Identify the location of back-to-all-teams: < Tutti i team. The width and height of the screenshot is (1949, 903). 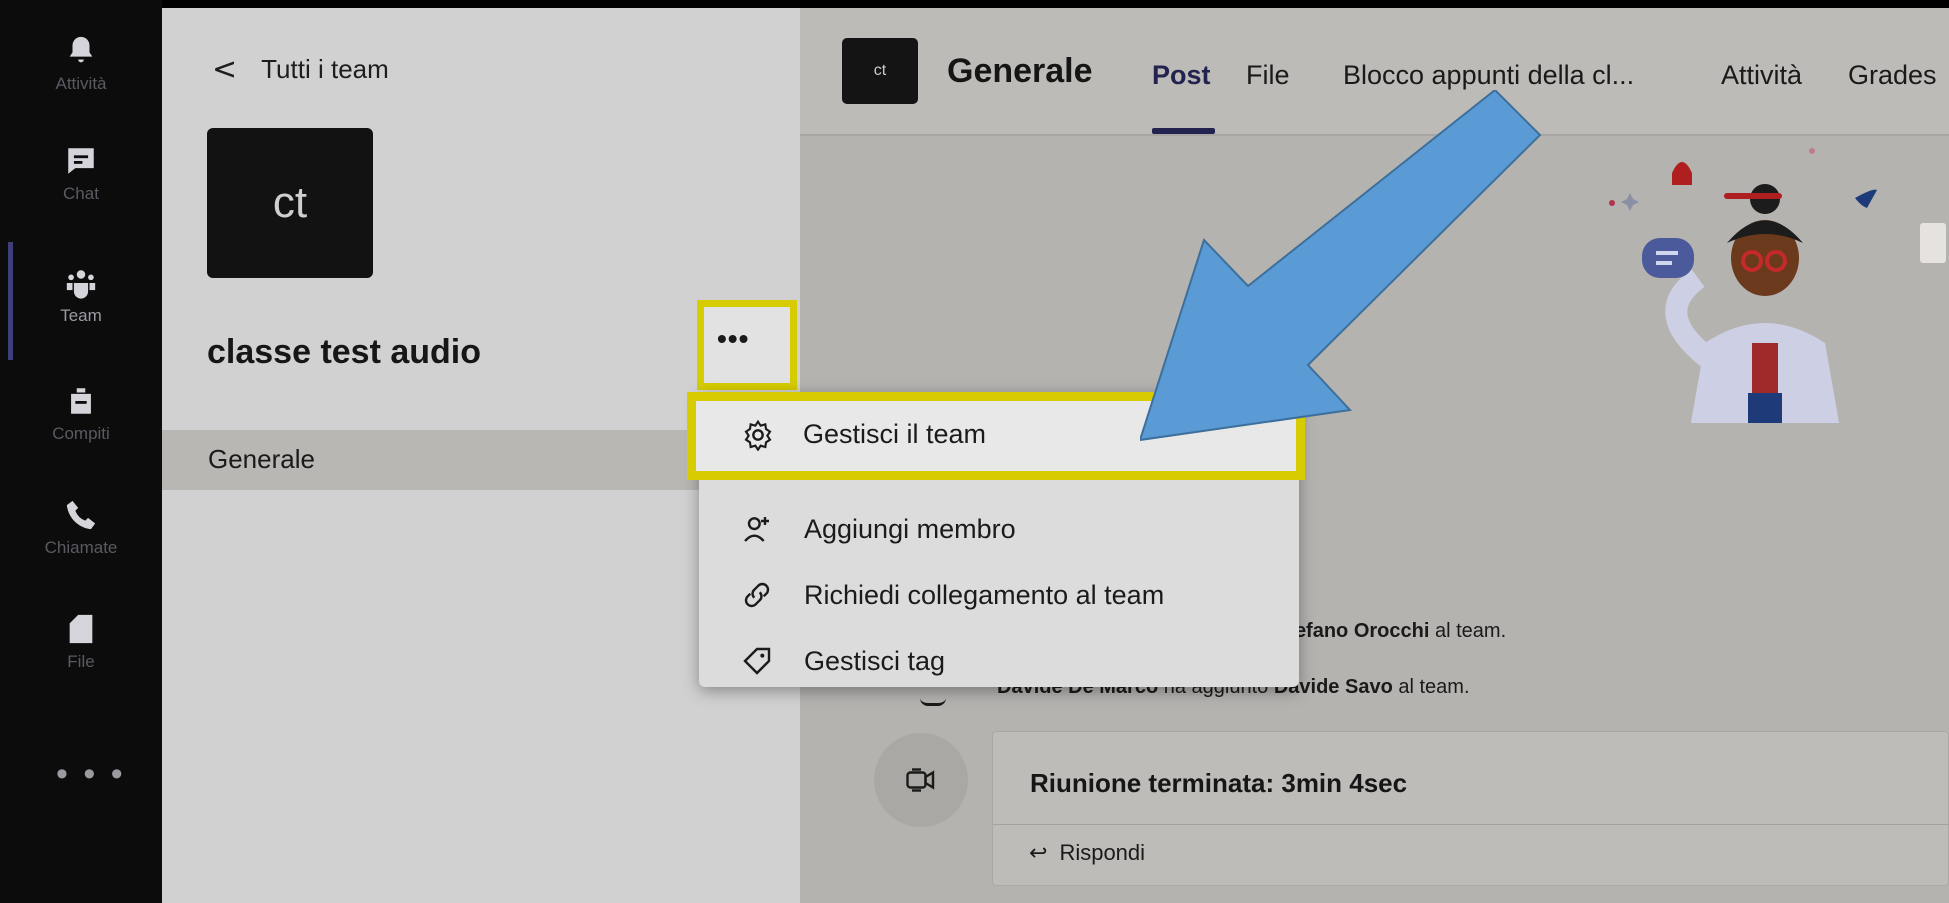
(300, 69).